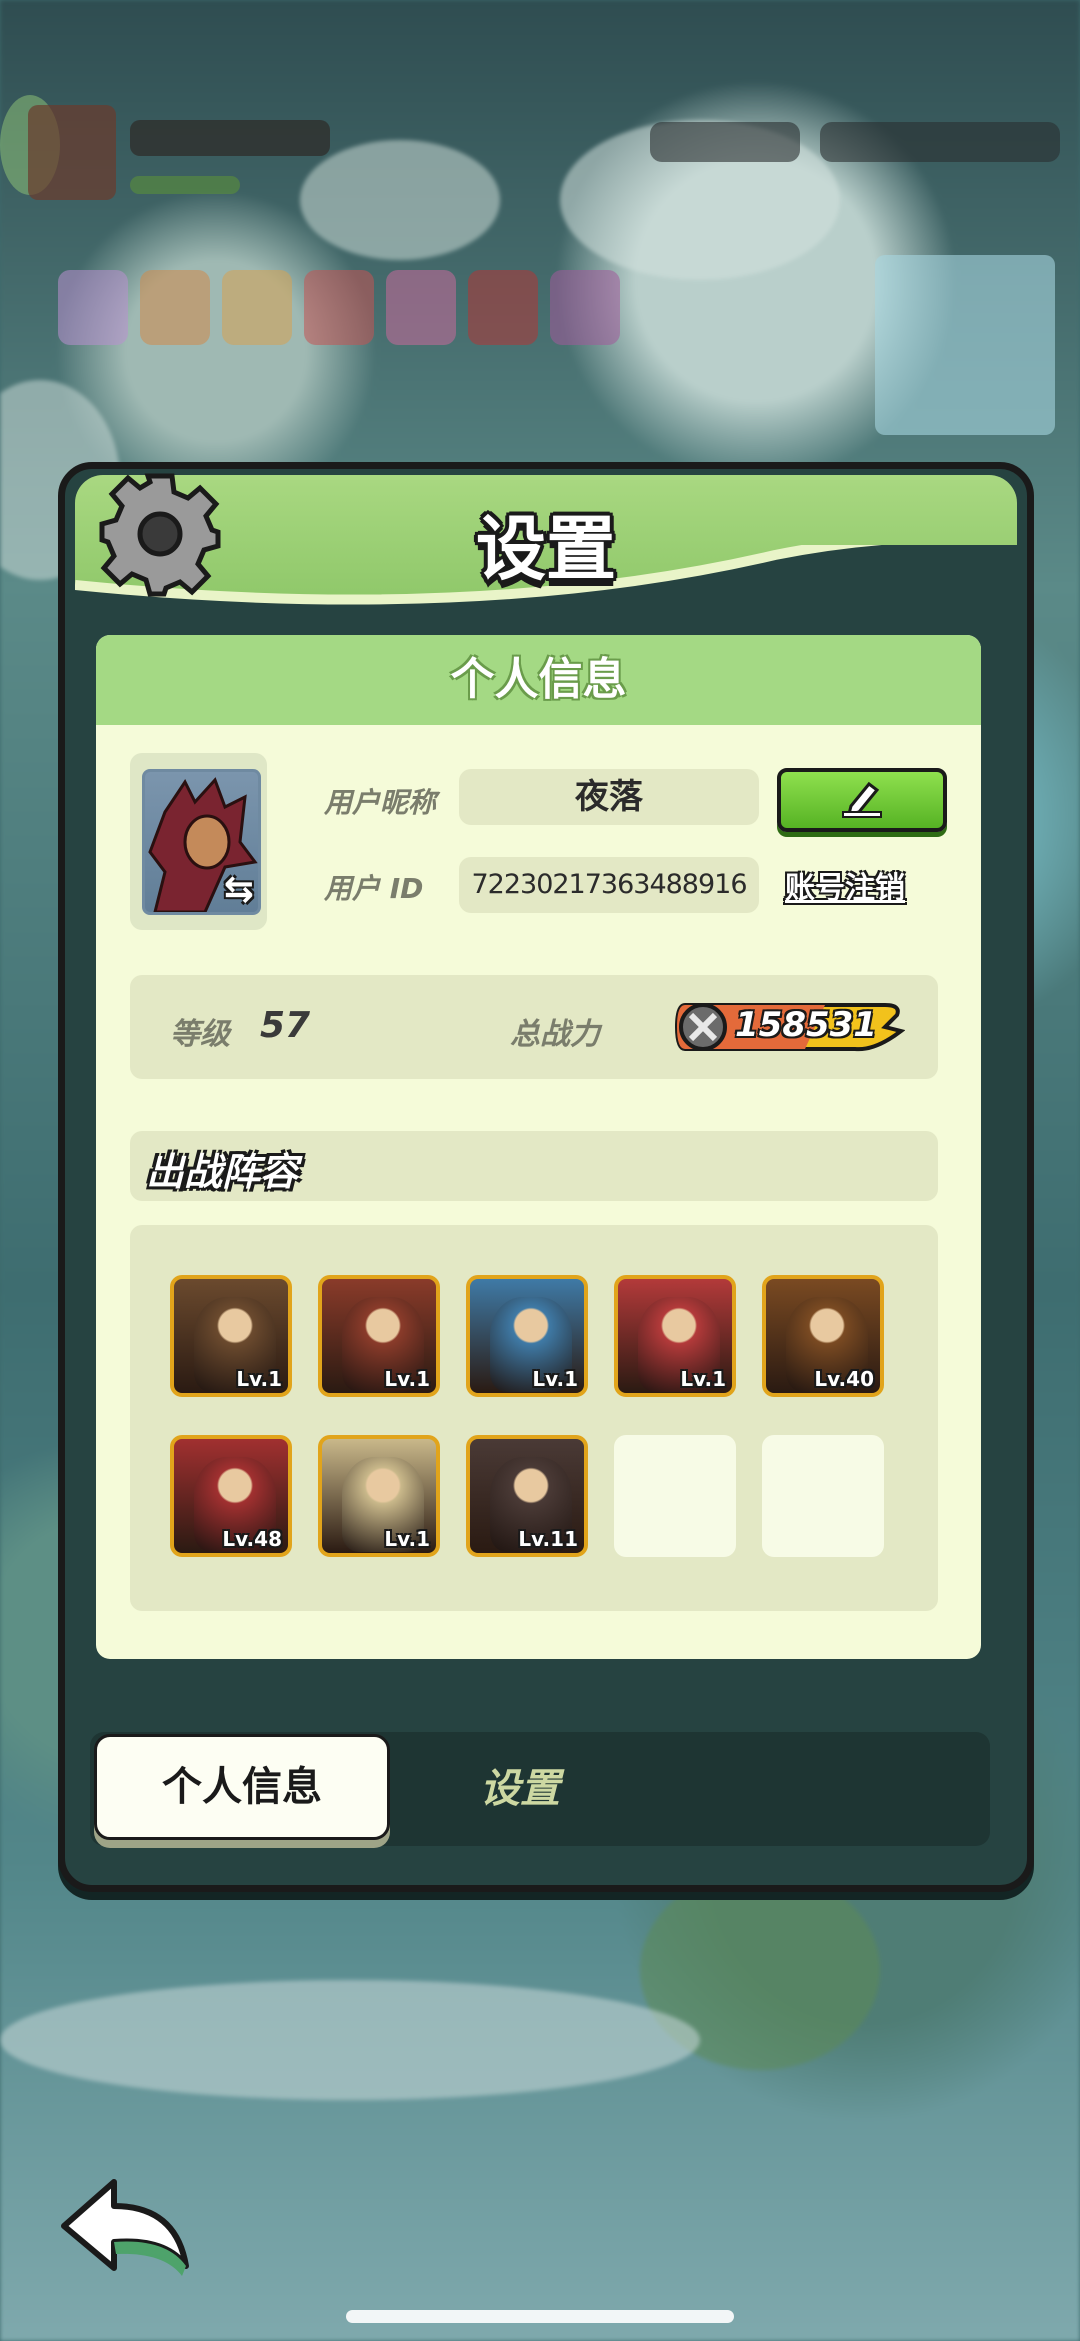 The image size is (1080, 2341). I want to click on avatar: ⇆, so click(201, 842).